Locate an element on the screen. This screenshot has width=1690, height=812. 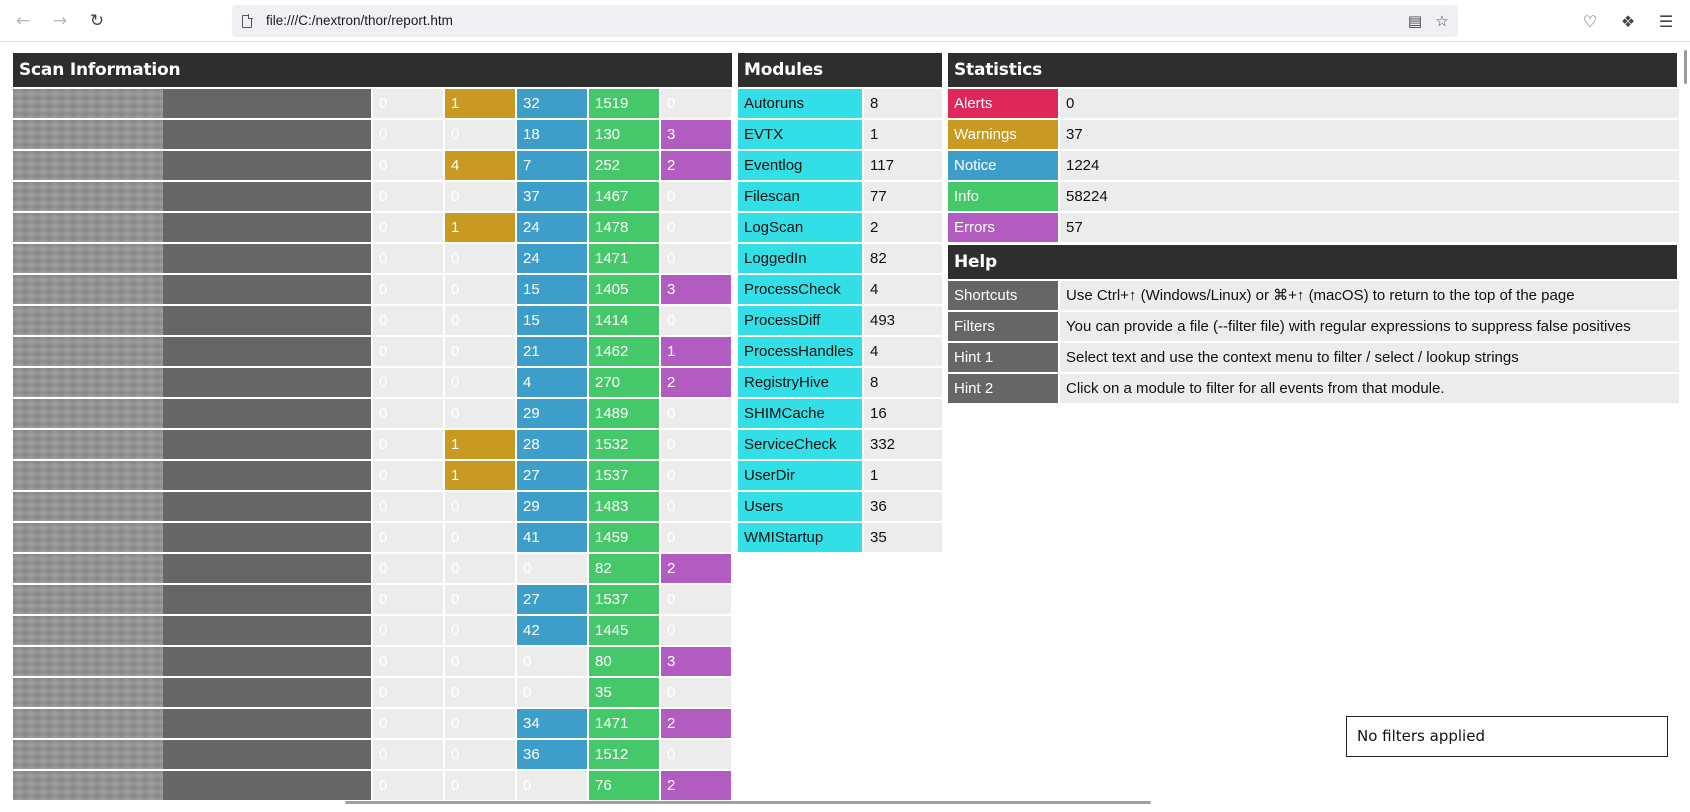
scan-infos-count: 35 is located at coordinates (624, 692).